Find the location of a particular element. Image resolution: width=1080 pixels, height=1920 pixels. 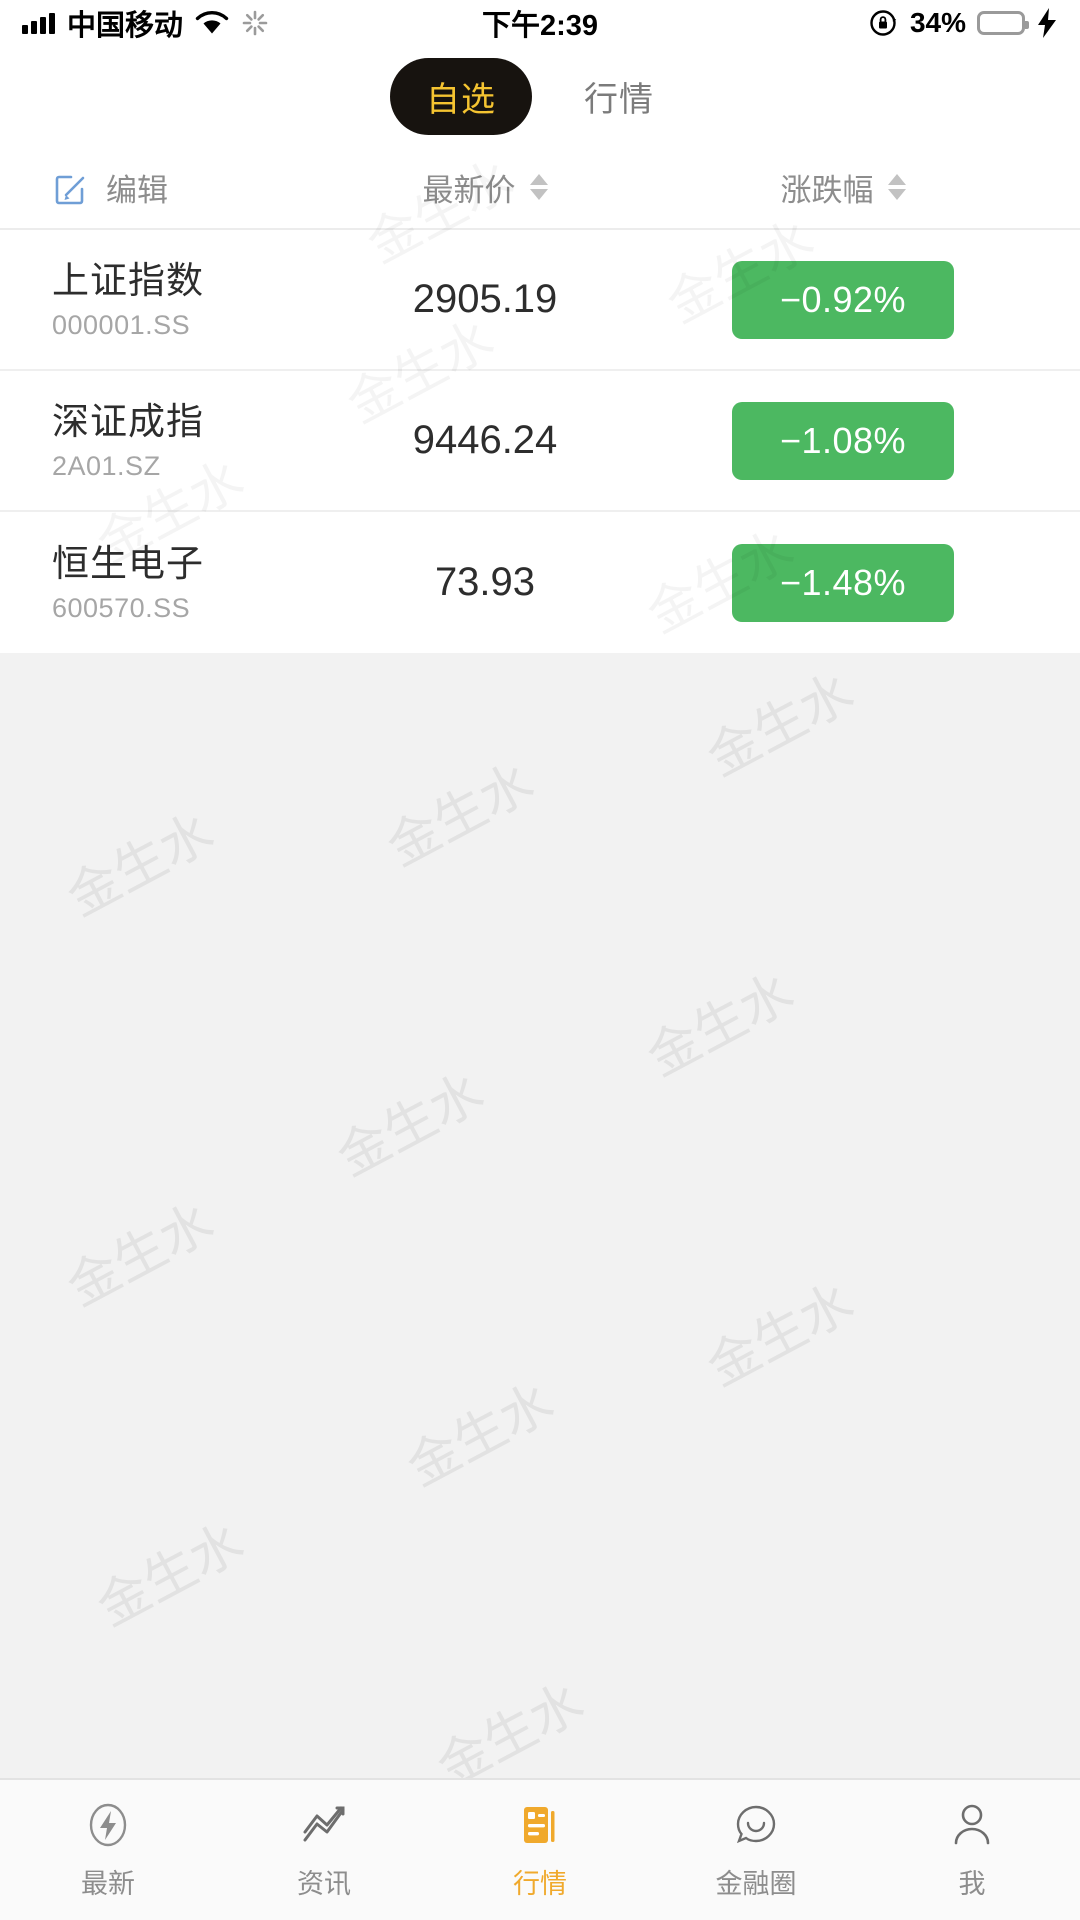

nav-item-资讯: 资讯 is located at coordinates (324, 1850).